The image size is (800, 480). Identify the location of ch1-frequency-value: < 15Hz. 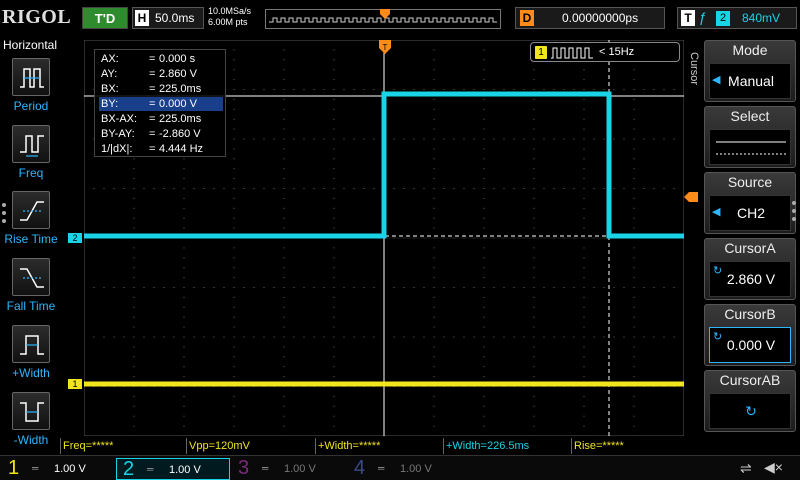
(617, 52).